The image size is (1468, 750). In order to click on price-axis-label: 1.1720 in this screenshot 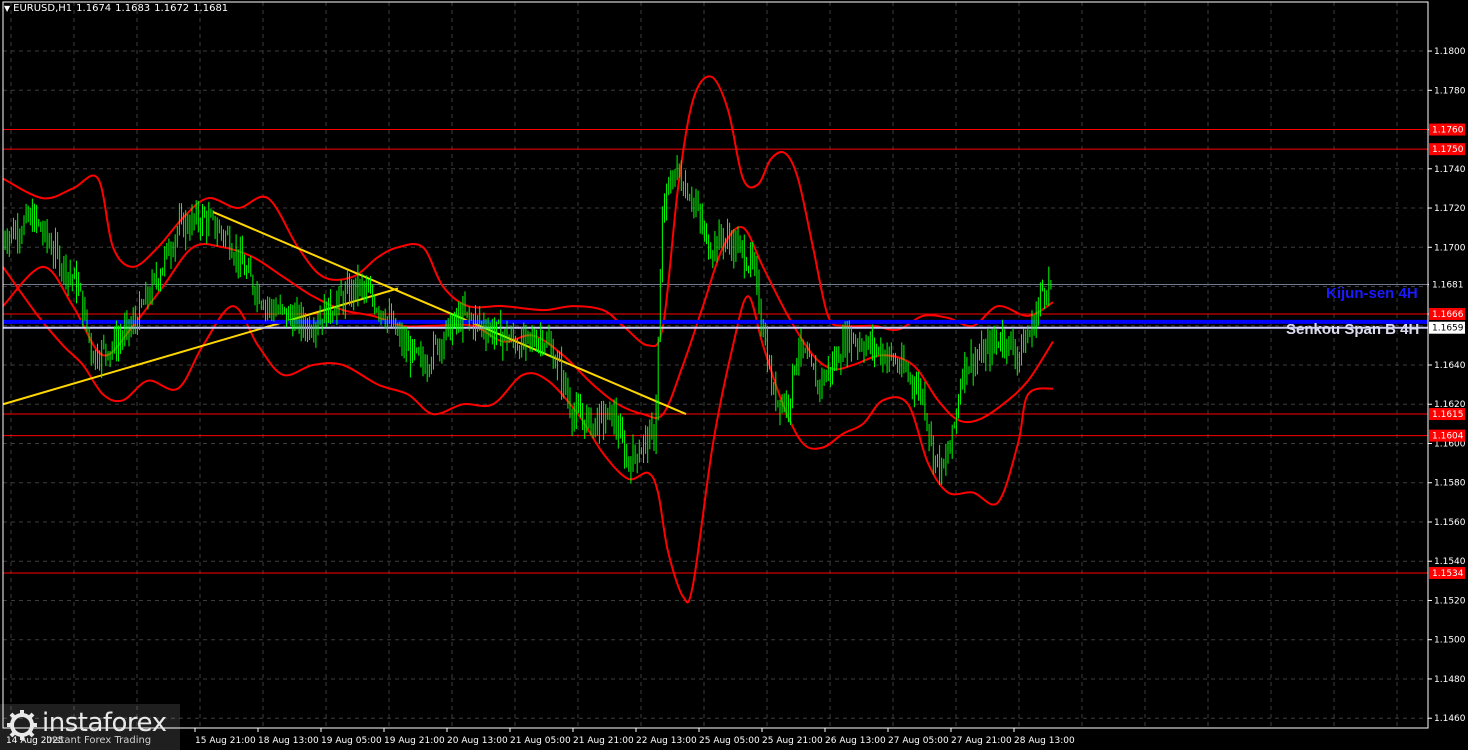, I will do `click(1450, 209)`.